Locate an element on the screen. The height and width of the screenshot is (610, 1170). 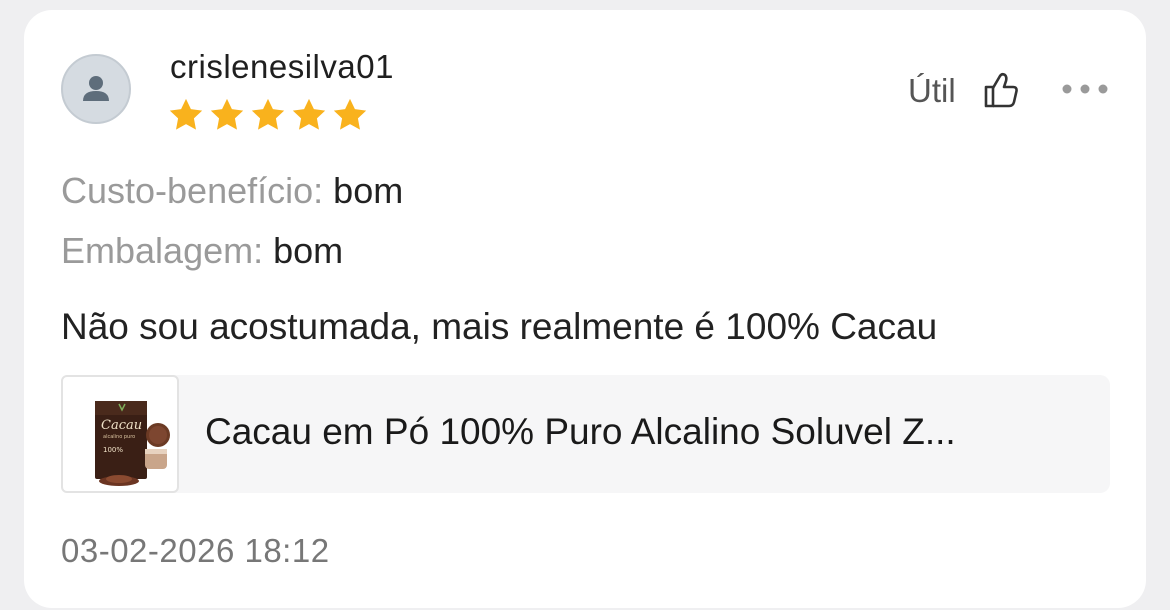
useful-button-label: Útil is located at coordinates (932, 91).